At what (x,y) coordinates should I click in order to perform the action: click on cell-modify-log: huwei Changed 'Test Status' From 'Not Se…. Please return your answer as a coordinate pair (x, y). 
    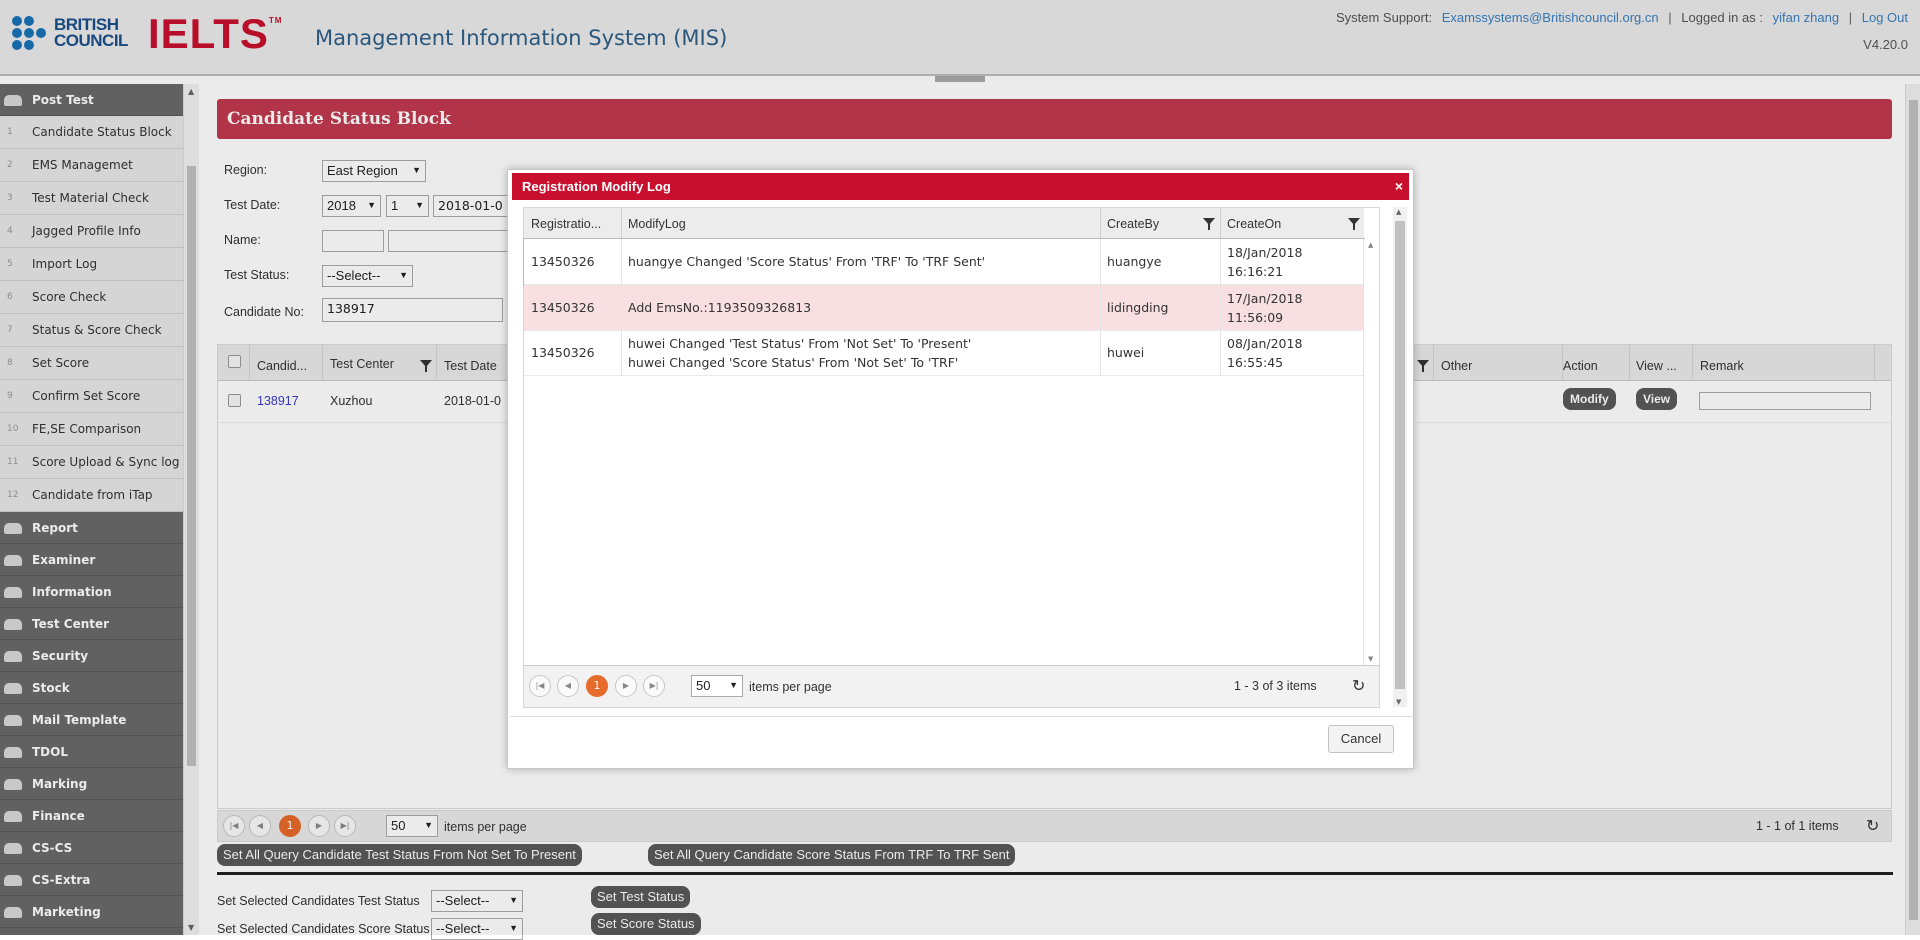
    Looking at the image, I should click on (800, 353).